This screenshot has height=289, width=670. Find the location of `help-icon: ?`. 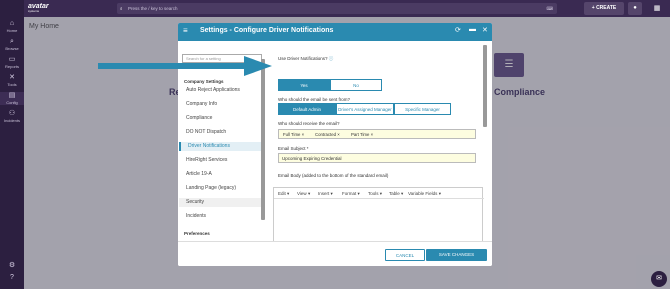

help-icon: ? is located at coordinates (12, 278).